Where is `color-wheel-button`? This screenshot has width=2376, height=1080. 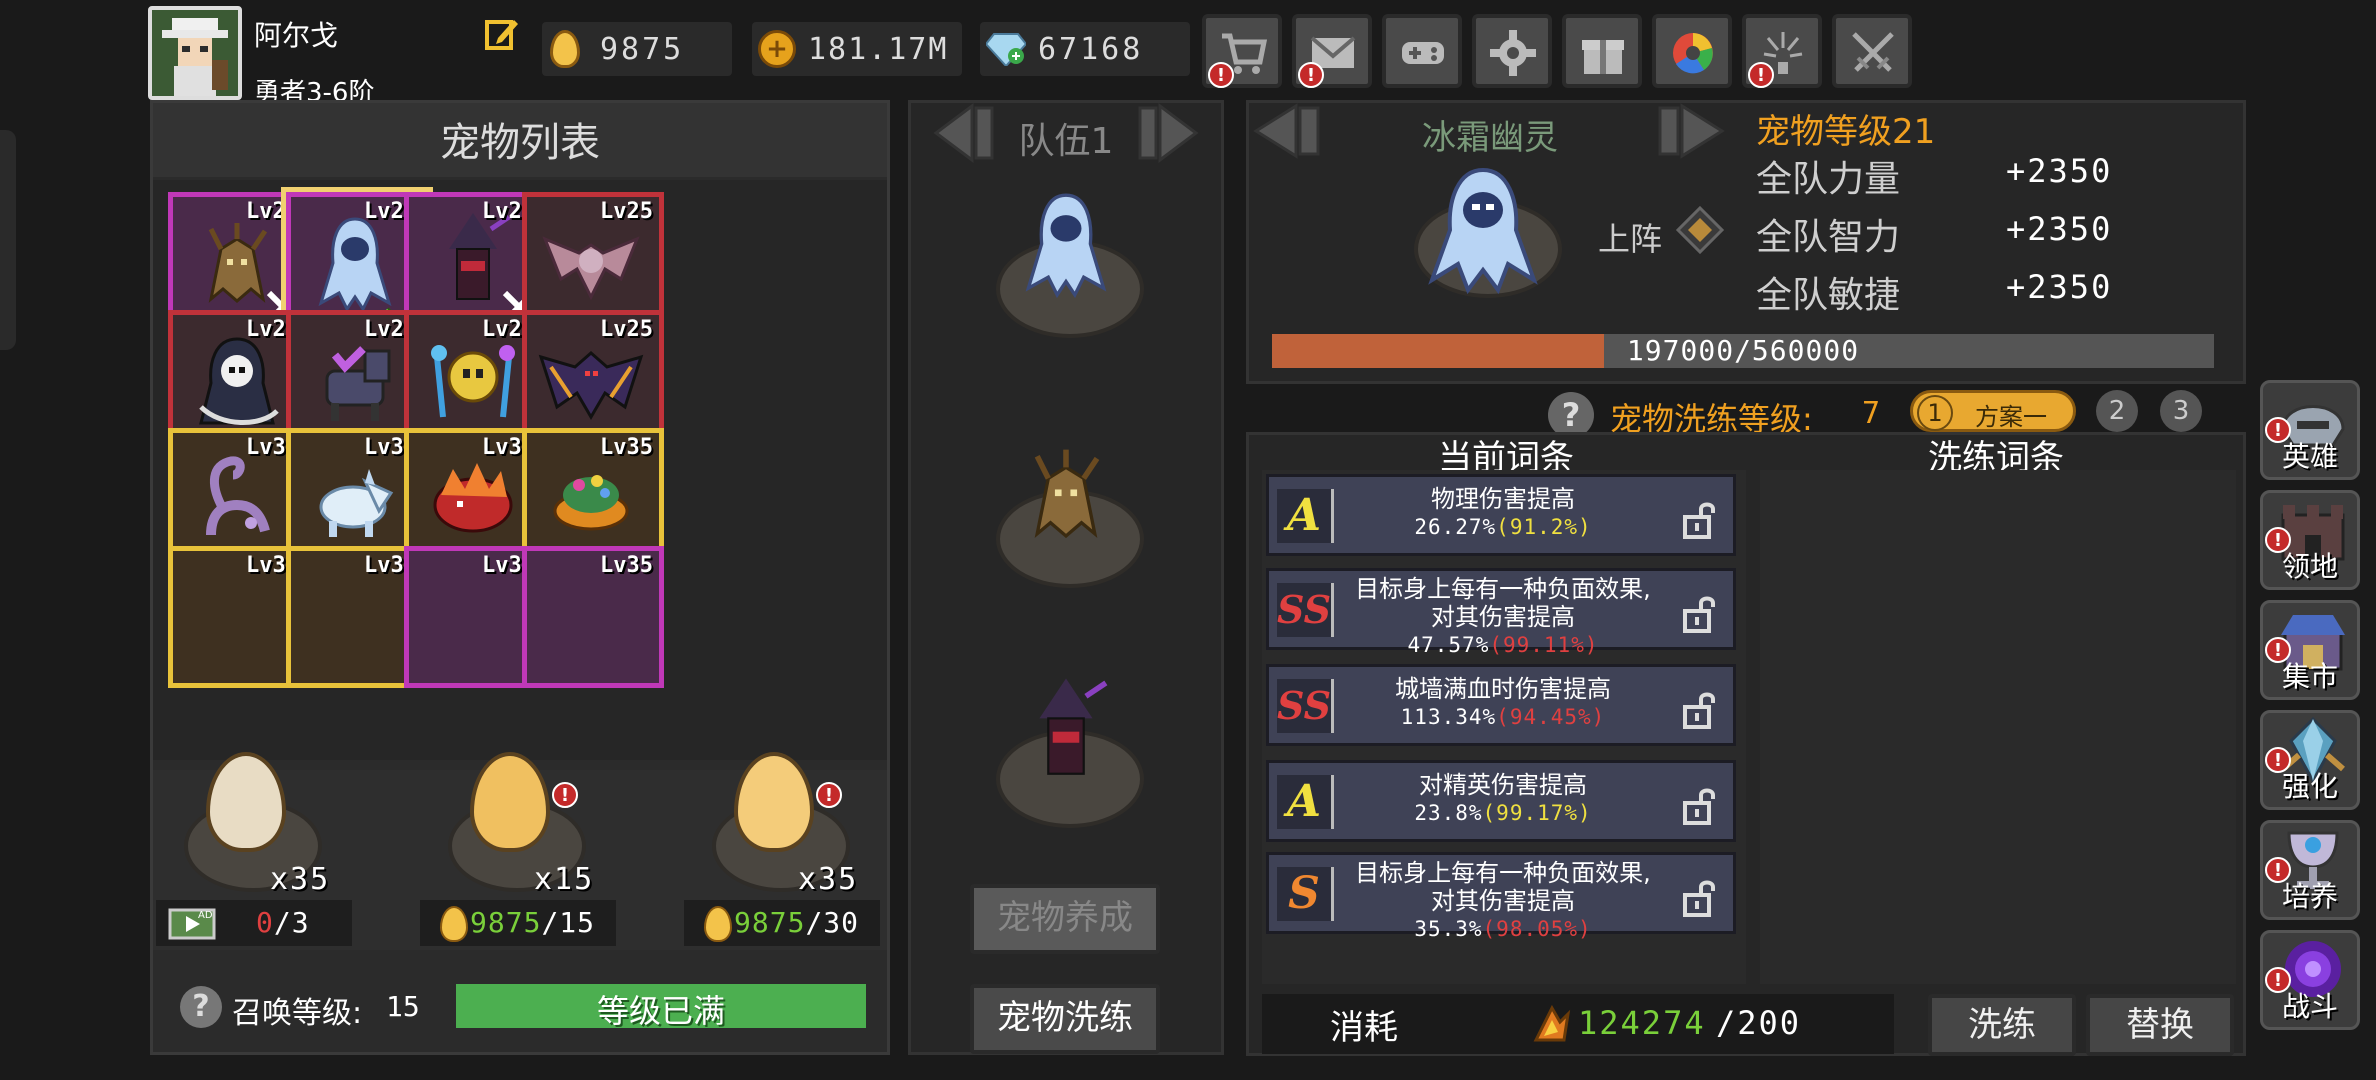
color-wheel-button is located at coordinates (1692, 51).